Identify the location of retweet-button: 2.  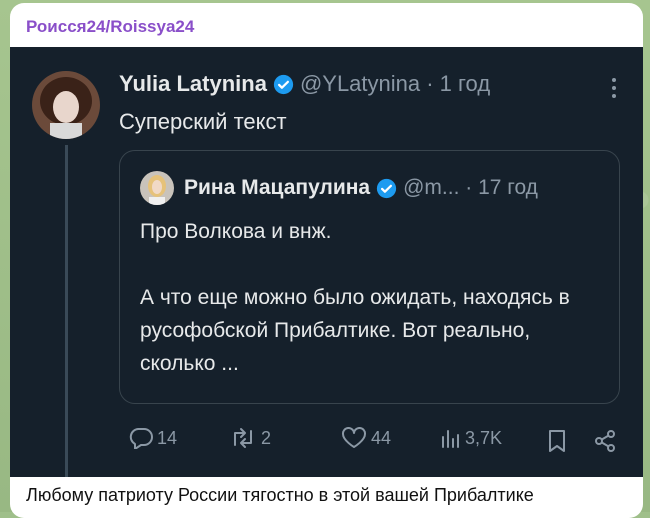
(250, 438).